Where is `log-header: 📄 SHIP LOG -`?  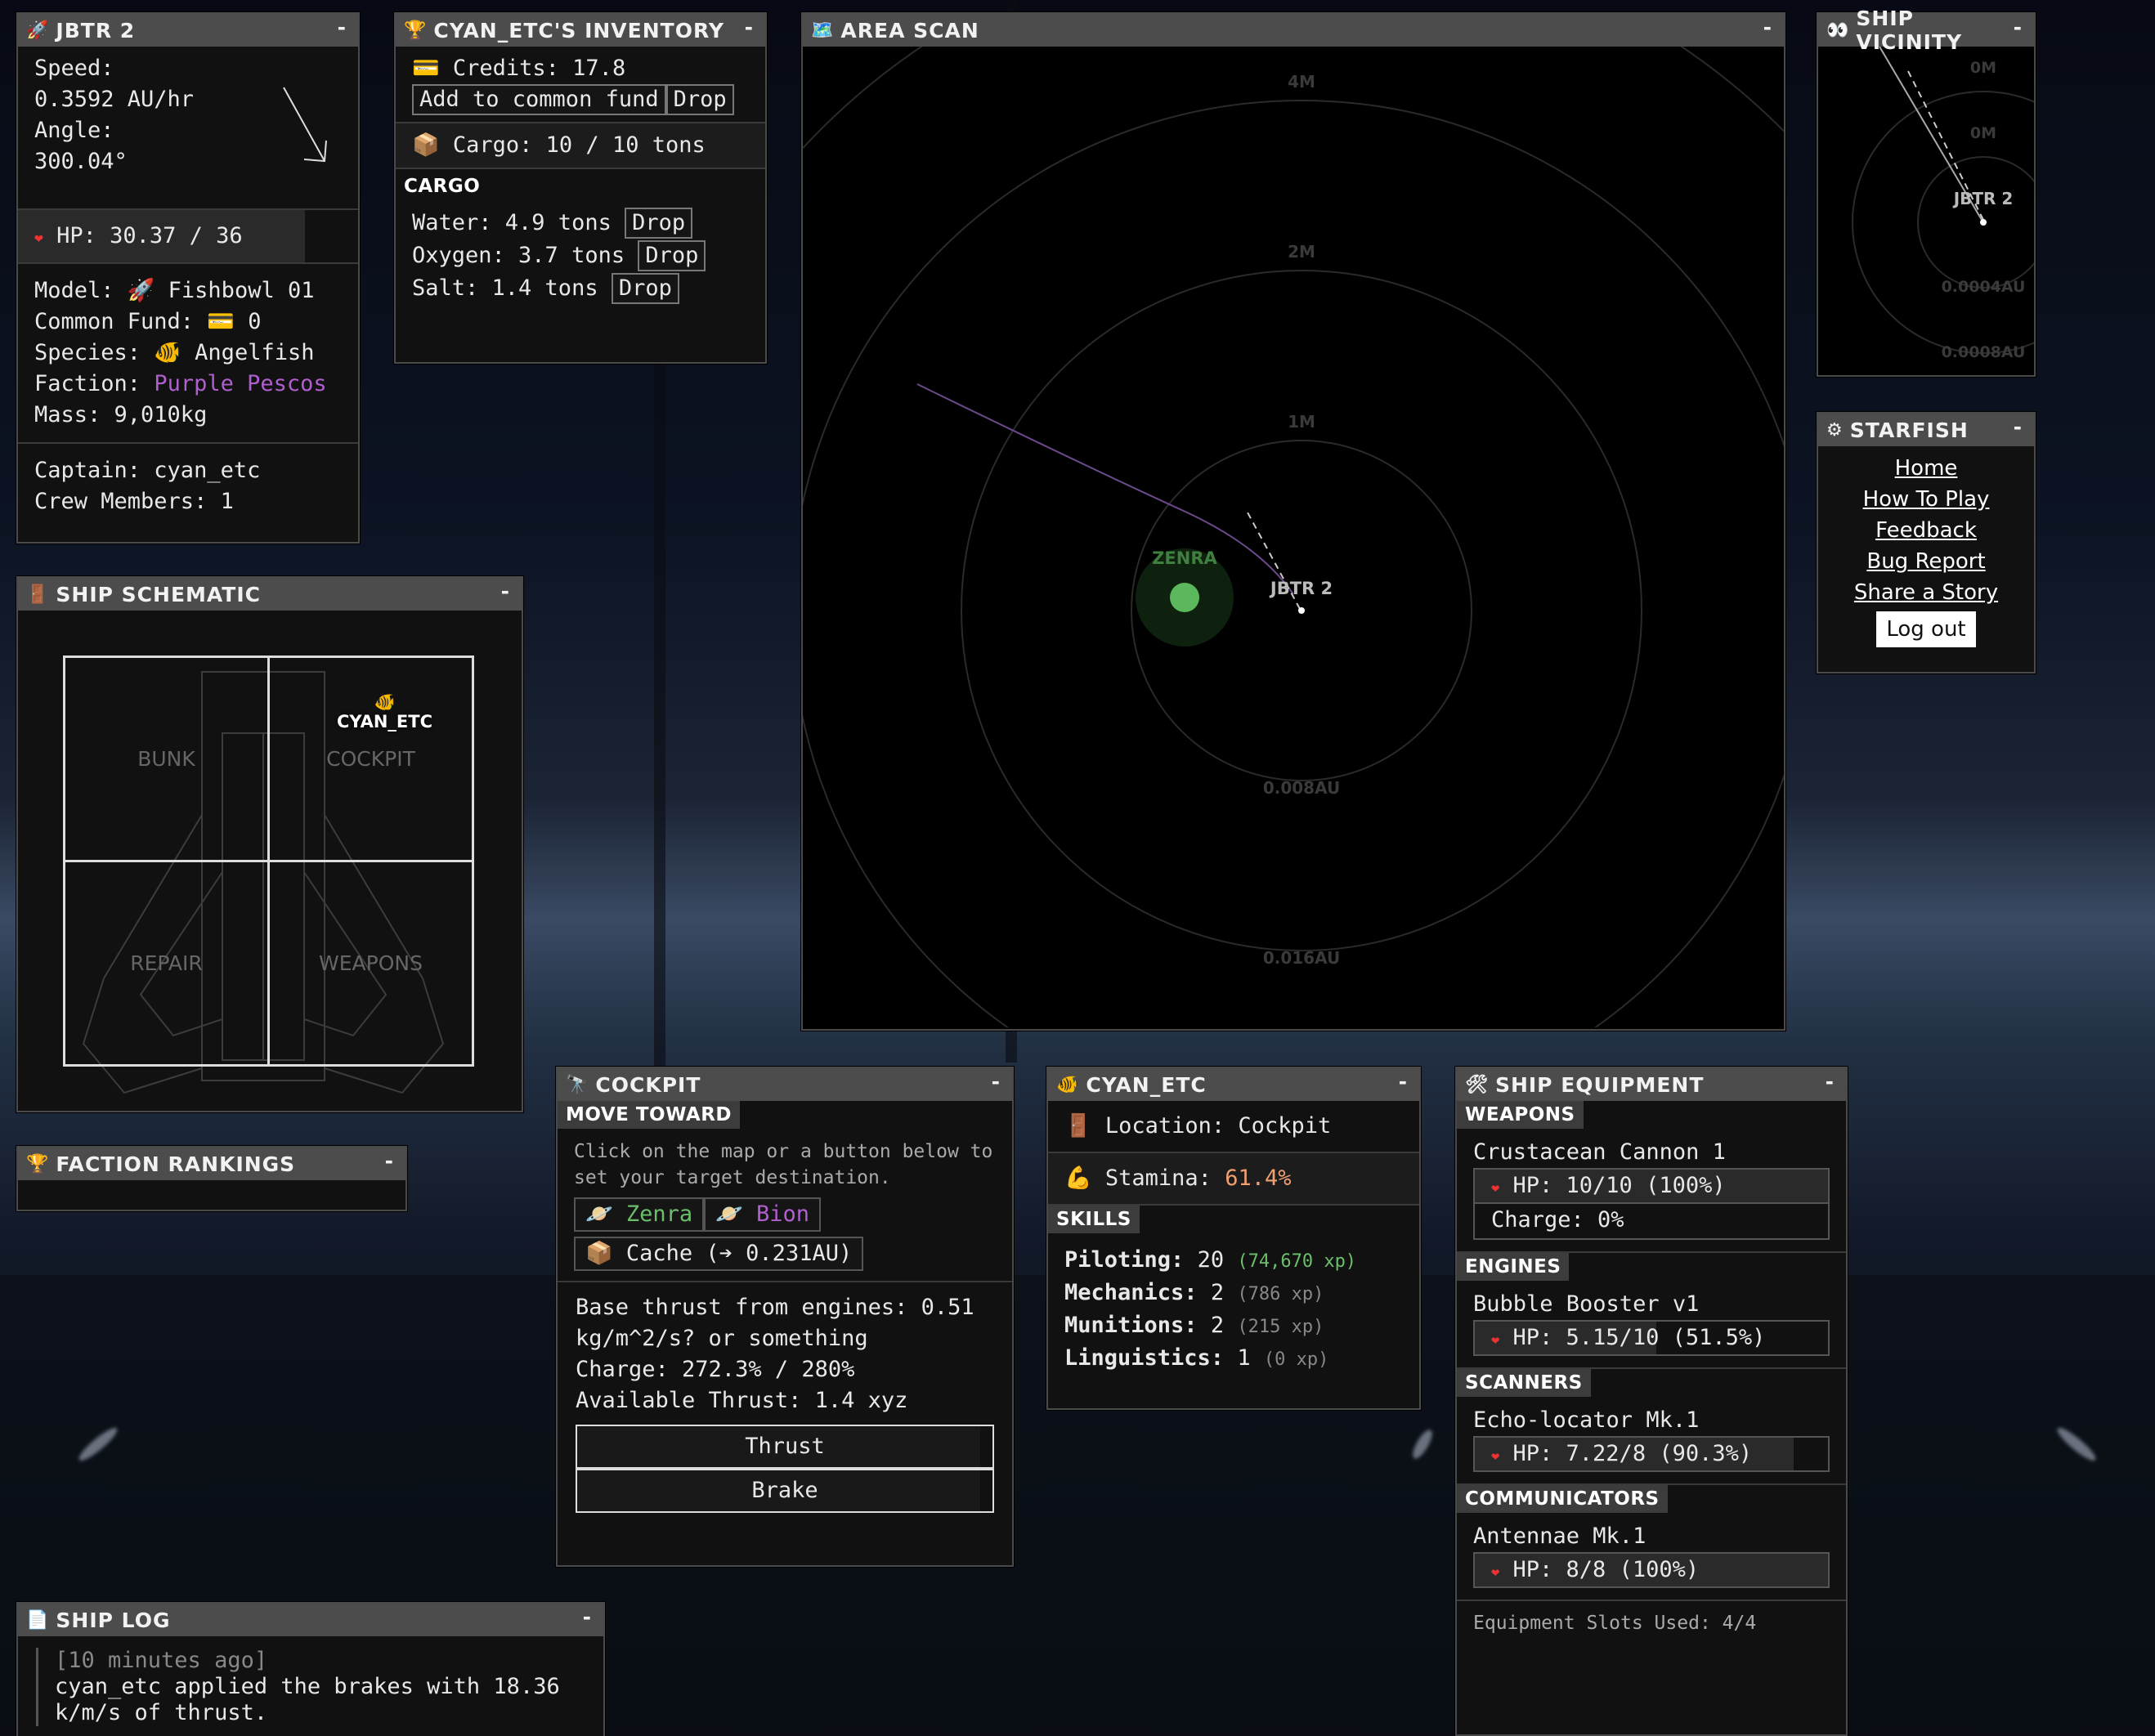 log-header: 📄 SHIP LOG - is located at coordinates (310, 1620).